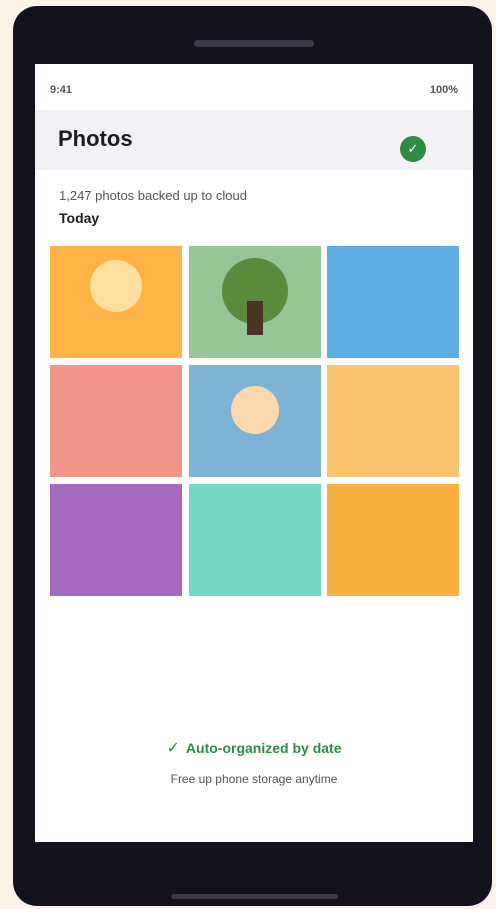 This screenshot has width=496, height=909. What do you see at coordinates (254, 896) in the screenshot?
I see `home-indicator` at bounding box center [254, 896].